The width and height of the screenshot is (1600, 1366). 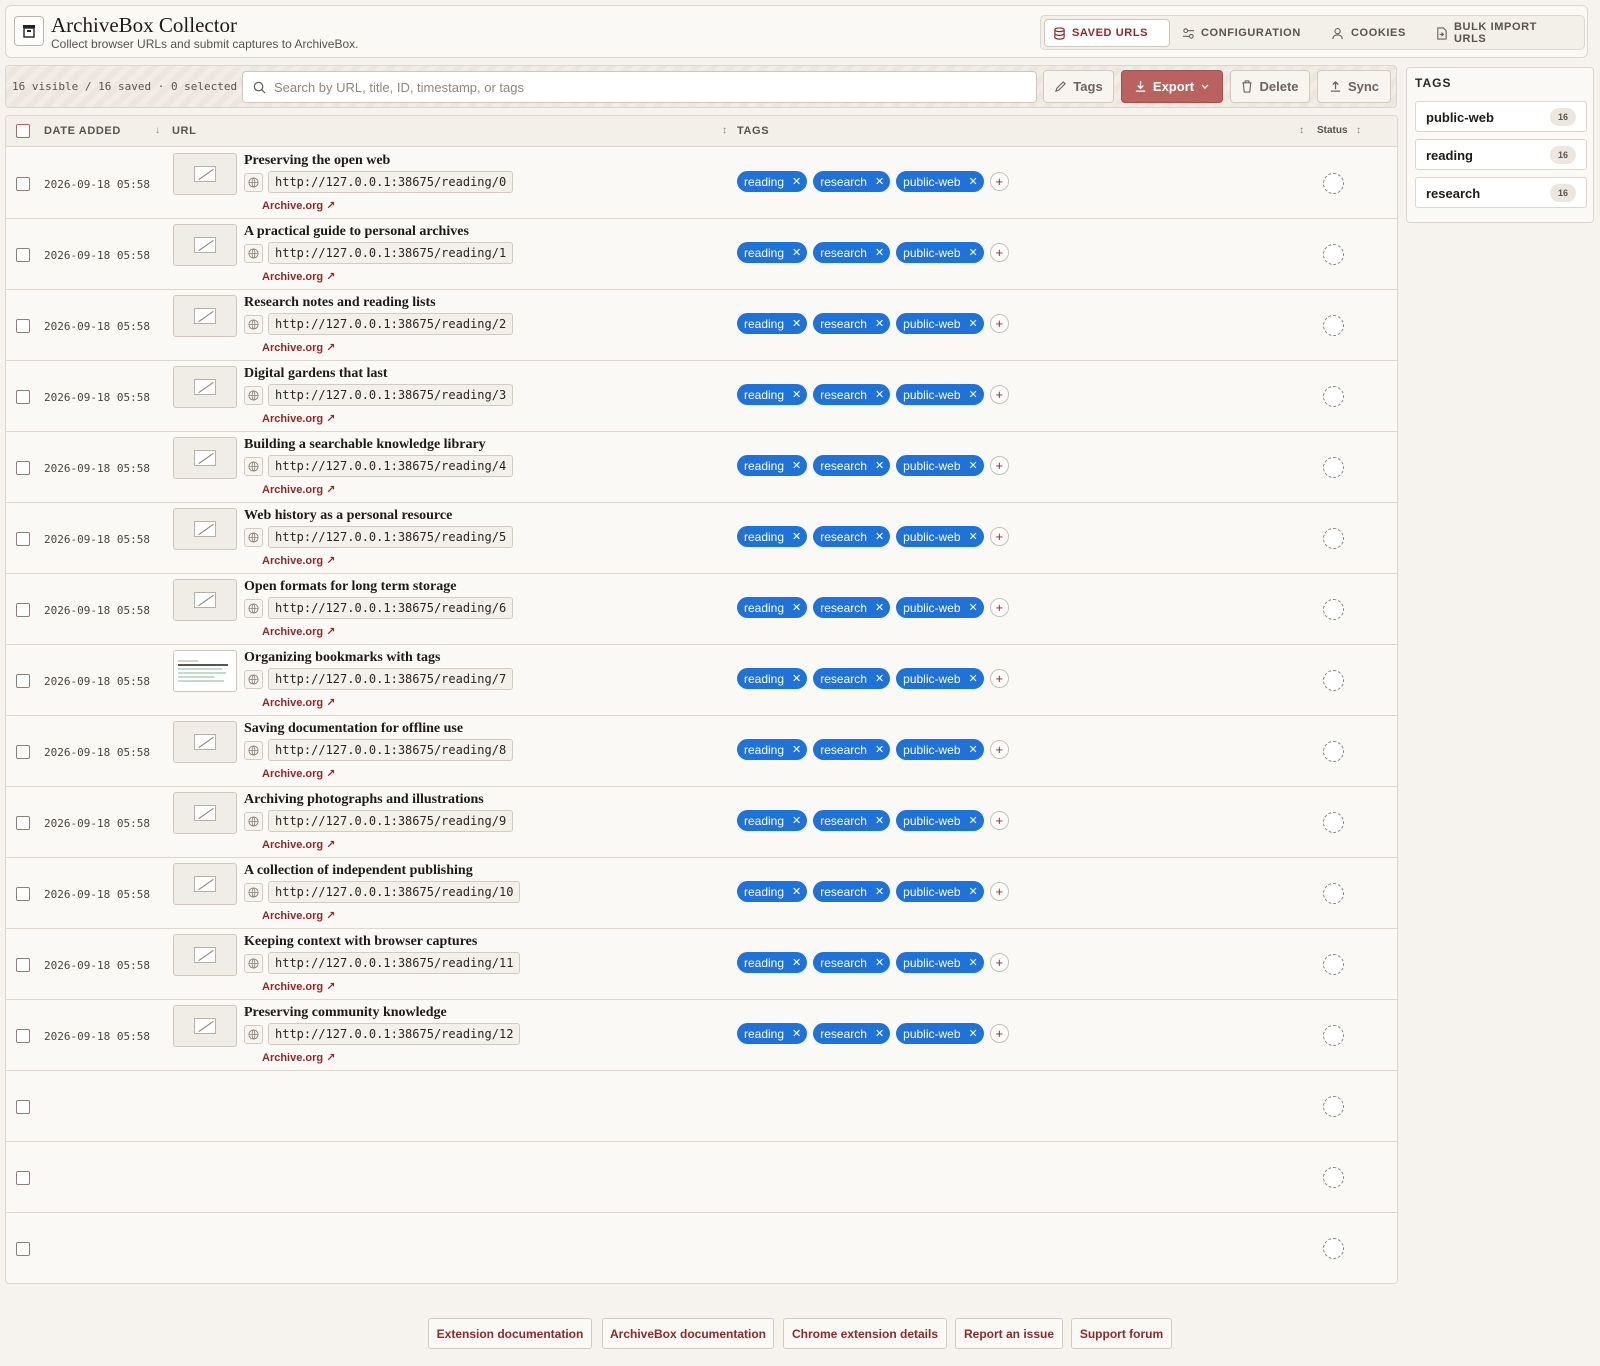 I want to click on column-resize-icon: ↕, so click(x=725, y=130).